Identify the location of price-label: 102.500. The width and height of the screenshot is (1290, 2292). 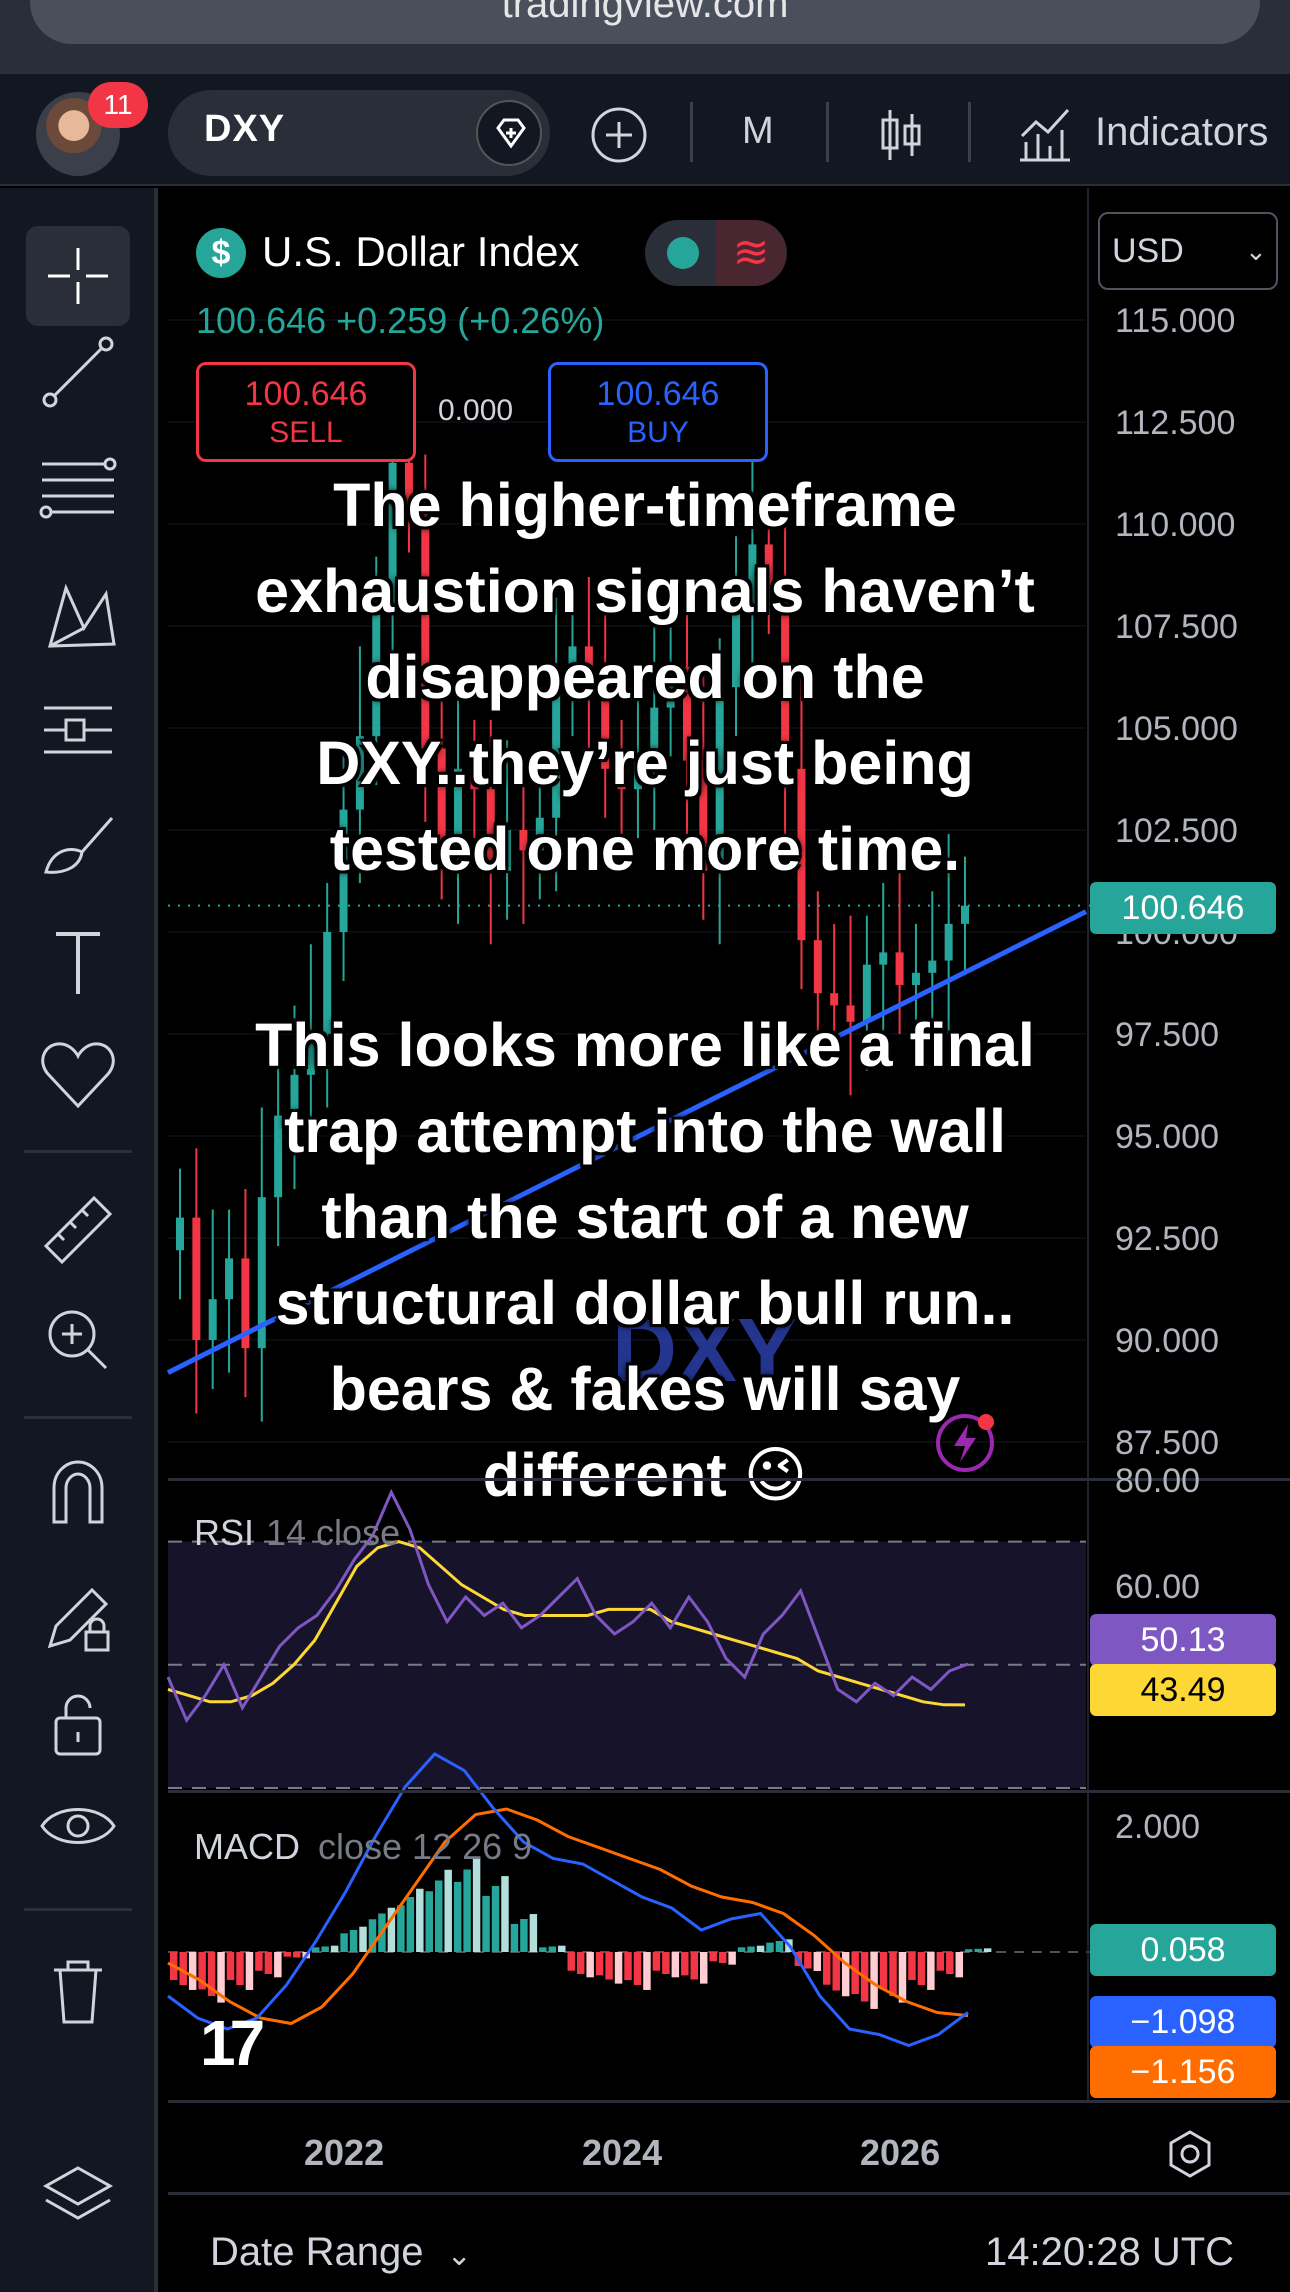
(1176, 831).